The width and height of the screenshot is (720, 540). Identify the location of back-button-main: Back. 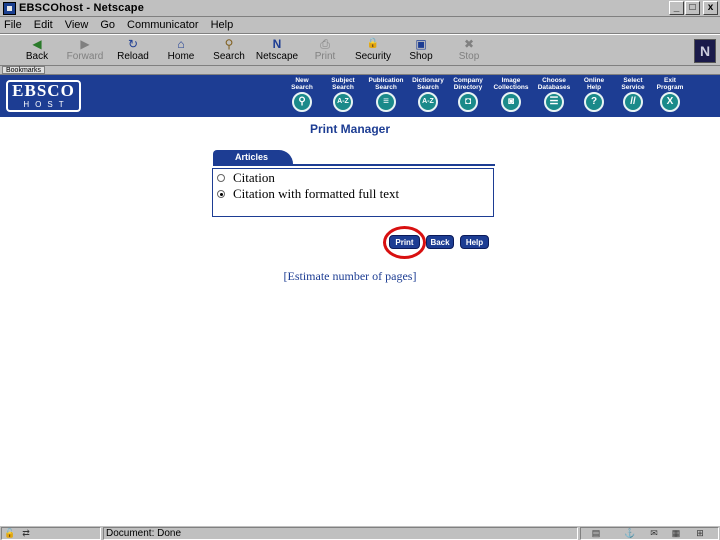
(440, 242).